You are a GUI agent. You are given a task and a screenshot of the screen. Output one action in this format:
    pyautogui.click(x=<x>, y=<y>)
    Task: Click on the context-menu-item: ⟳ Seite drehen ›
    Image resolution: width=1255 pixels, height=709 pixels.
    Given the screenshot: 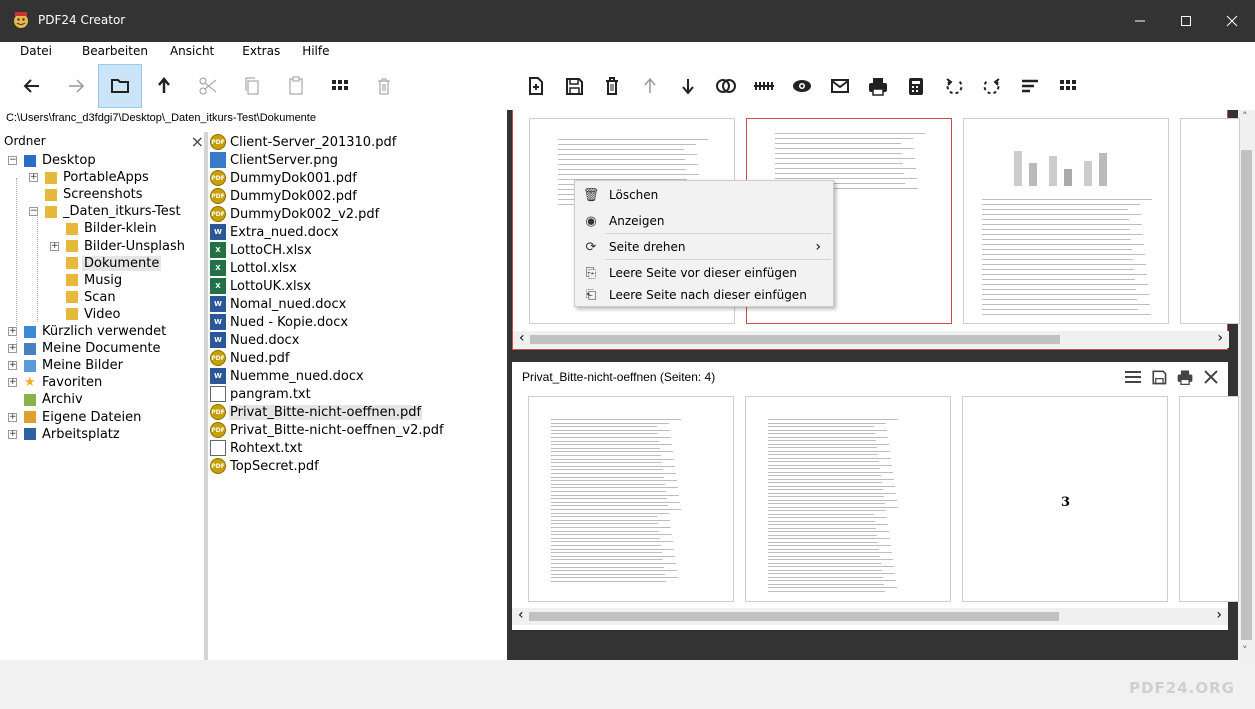 What is the action you would take?
    pyautogui.click(x=704, y=247)
    